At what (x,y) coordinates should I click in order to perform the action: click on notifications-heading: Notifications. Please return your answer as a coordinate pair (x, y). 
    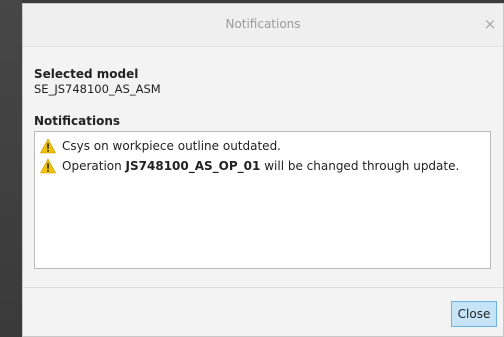
    Looking at the image, I should click on (77, 121).